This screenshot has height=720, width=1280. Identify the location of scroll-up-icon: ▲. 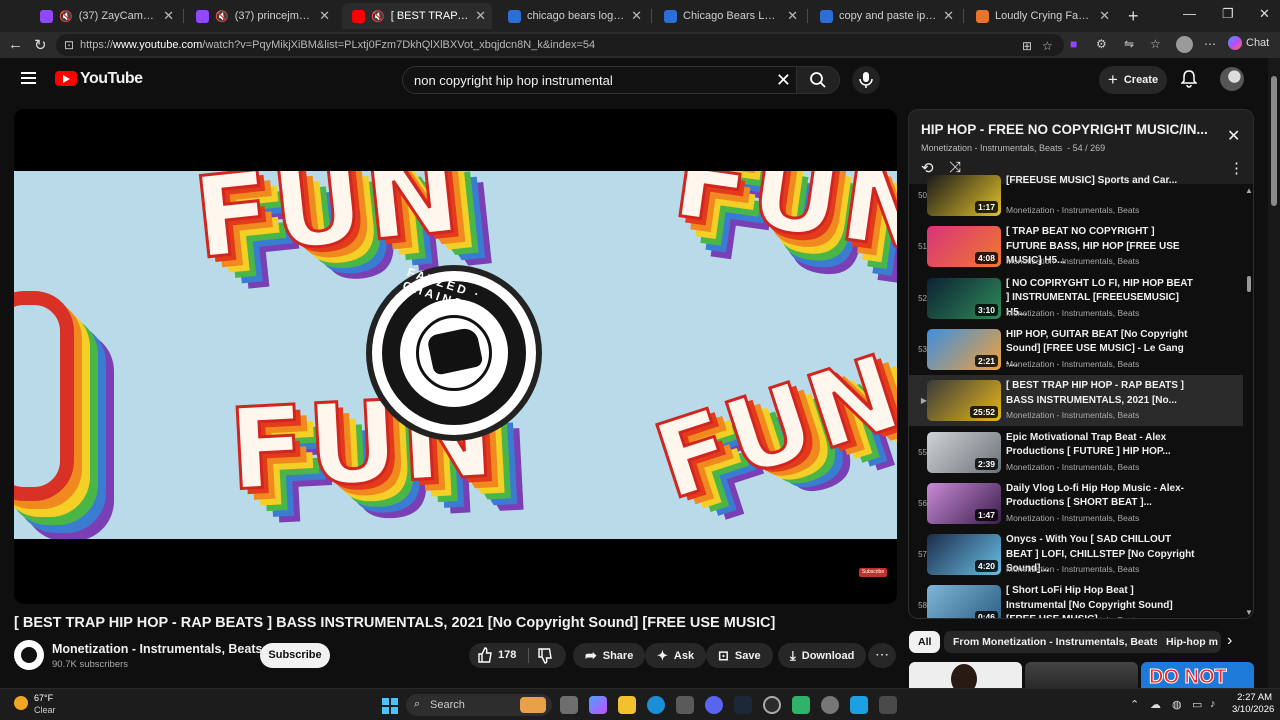
(1249, 190).